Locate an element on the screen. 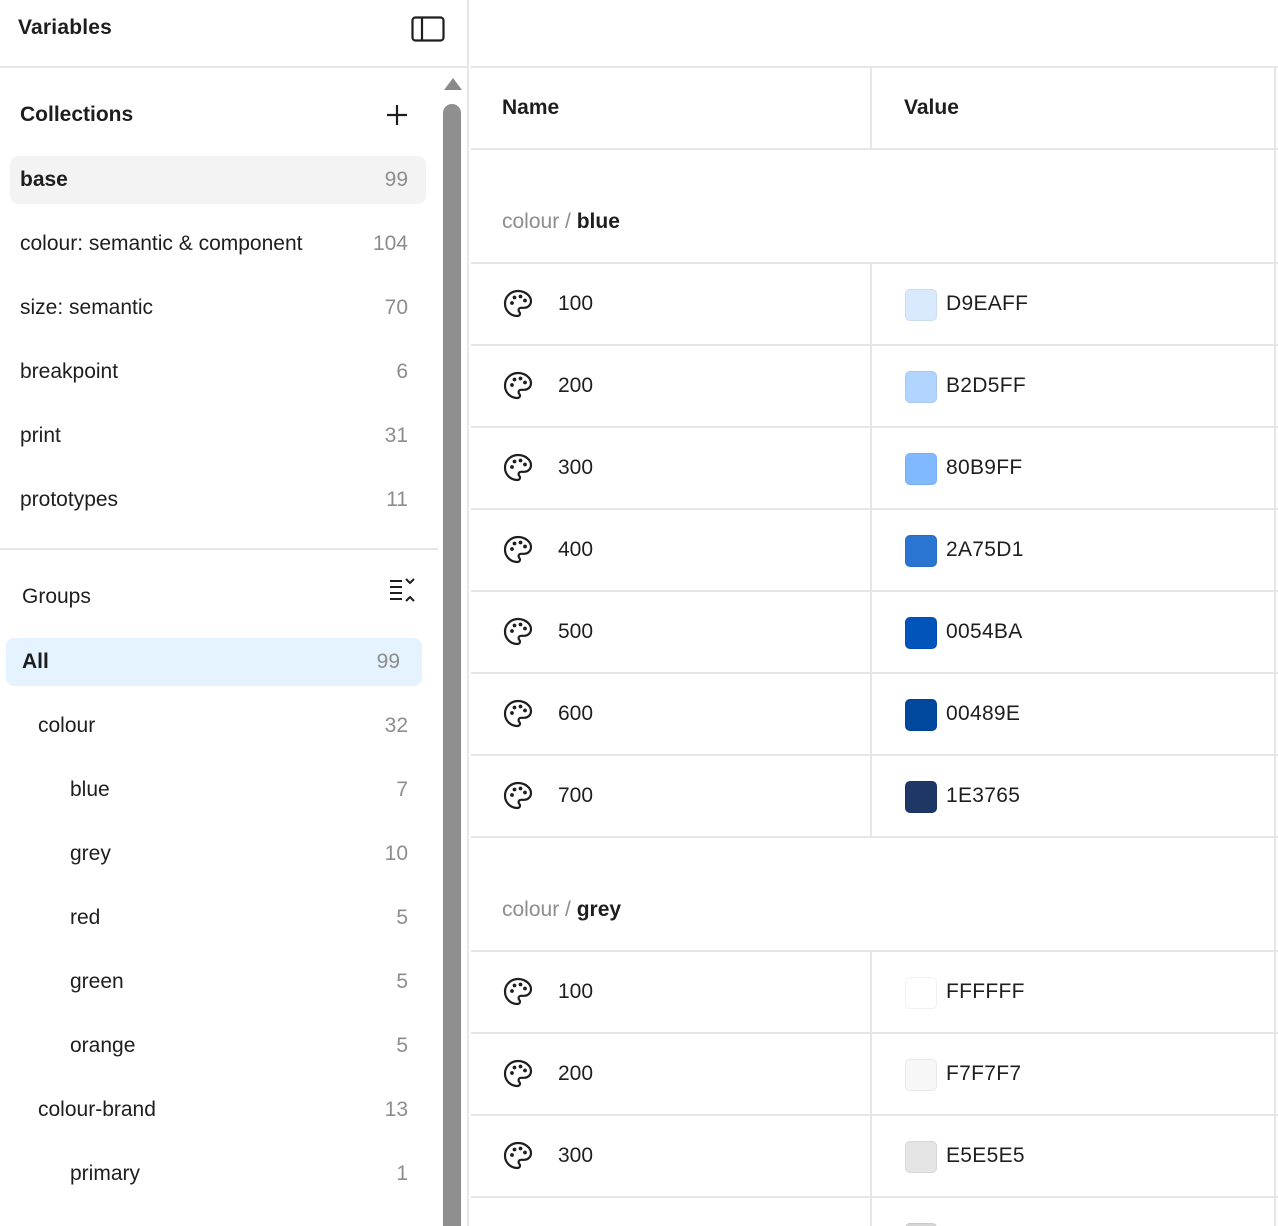  group-item-count: 32 is located at coordinates (396, 725).